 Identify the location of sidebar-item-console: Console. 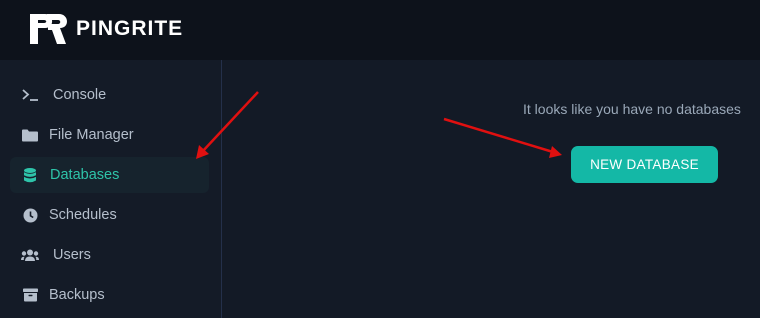
(109, 95).